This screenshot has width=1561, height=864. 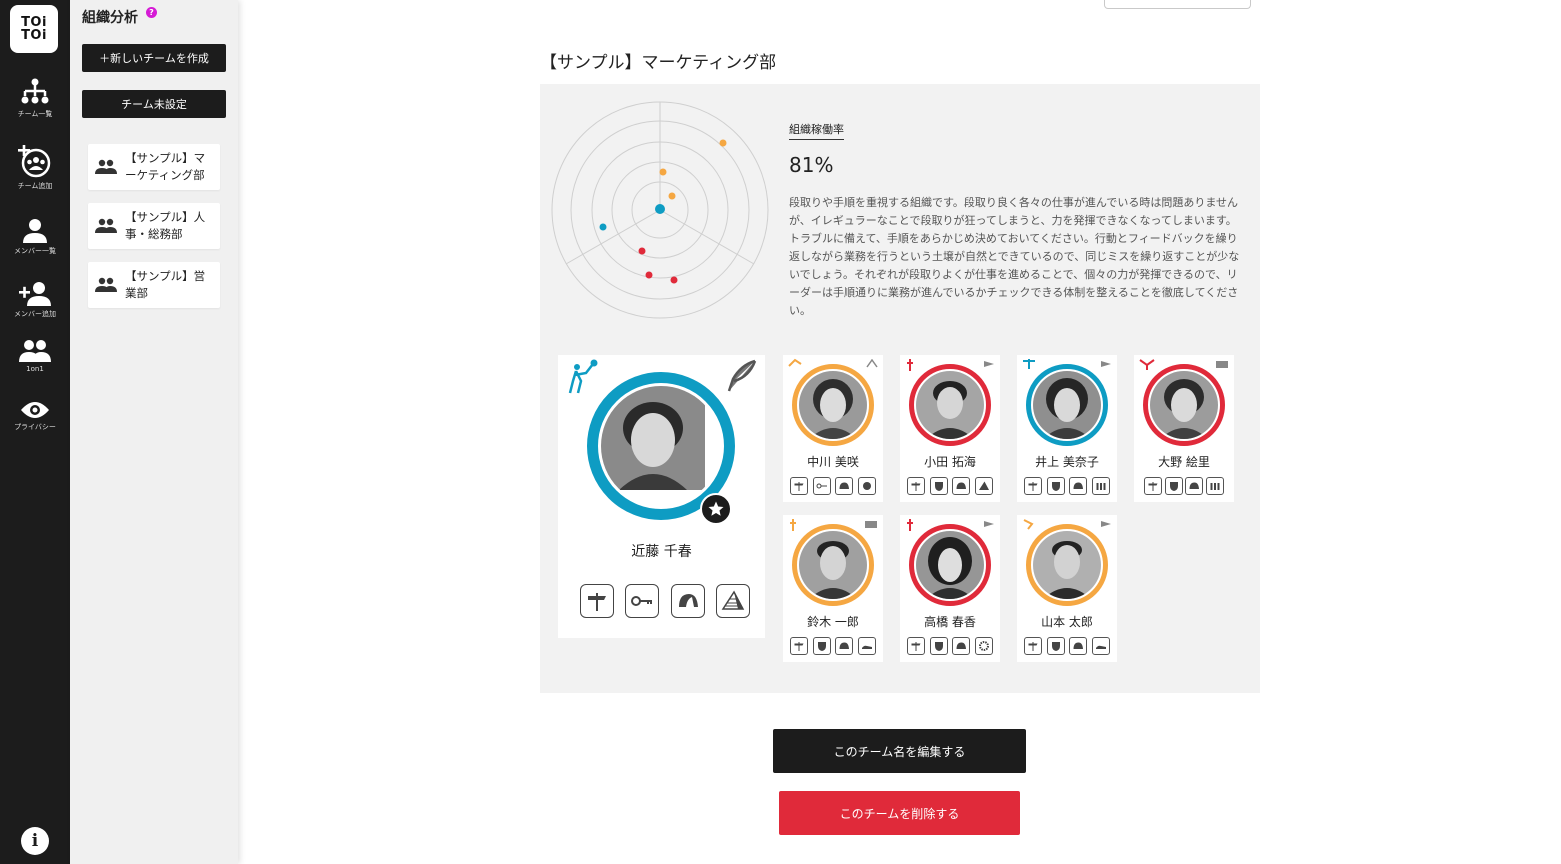 I want to click on add-team-icon, so click(x=34, y=161).